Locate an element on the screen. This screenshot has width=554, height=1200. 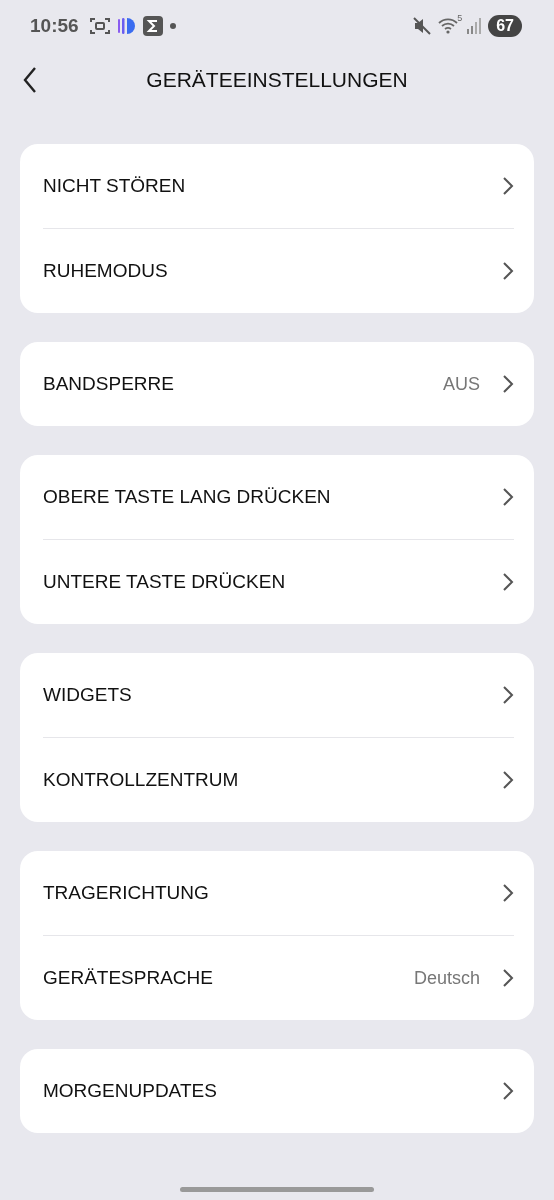
setting-label: BANDSPERRE is located at coordinates (109, 384).